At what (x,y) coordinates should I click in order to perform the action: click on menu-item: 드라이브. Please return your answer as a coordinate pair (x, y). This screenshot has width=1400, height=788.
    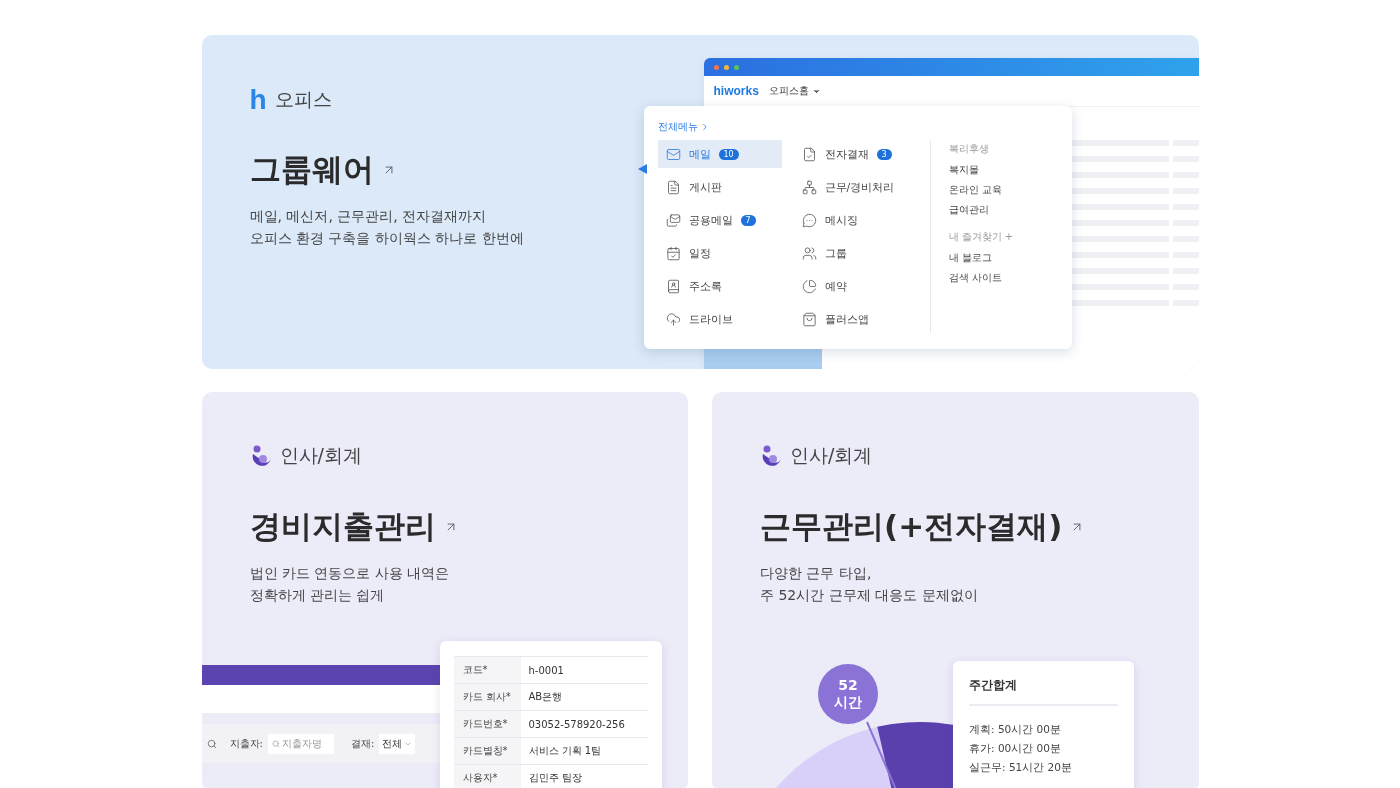
    Looking at the image, I should click on (719, 319).